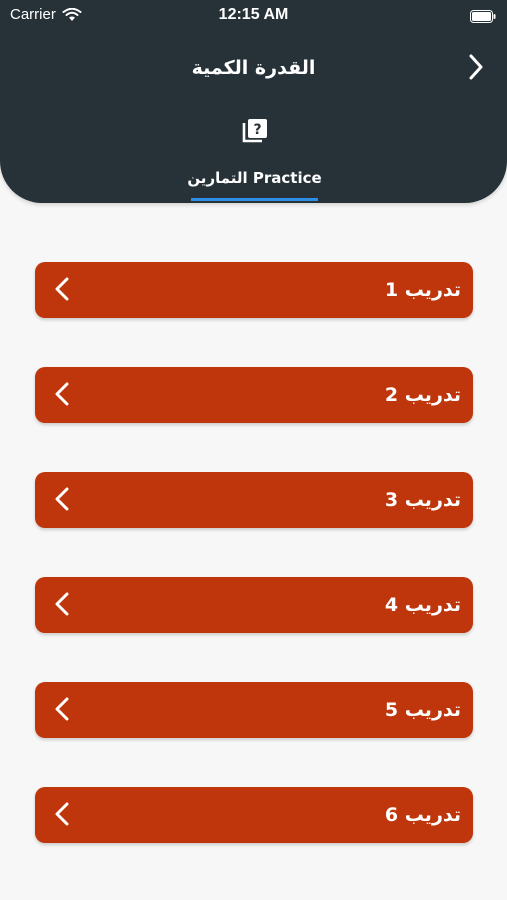 The width and height of the screenshot is (507, 900). I want to click on practice-item-label: تدريب 3, so click(422, 500).